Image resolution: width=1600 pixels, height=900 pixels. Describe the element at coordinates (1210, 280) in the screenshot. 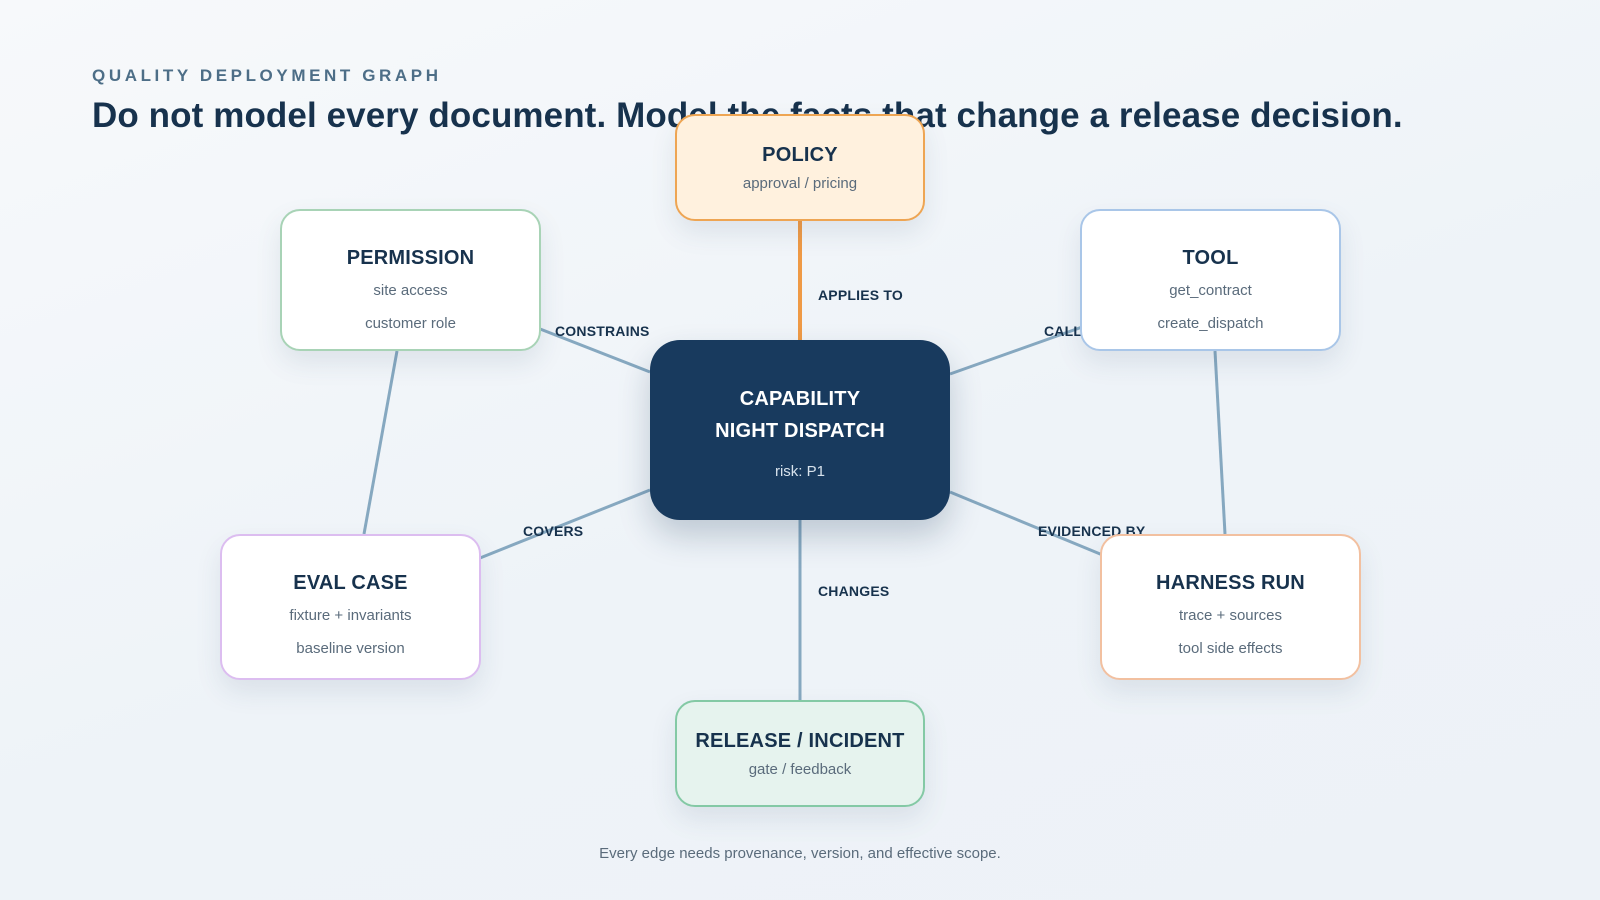

I see `node-tool: TOOL get_contract create_dispatch` at that location.